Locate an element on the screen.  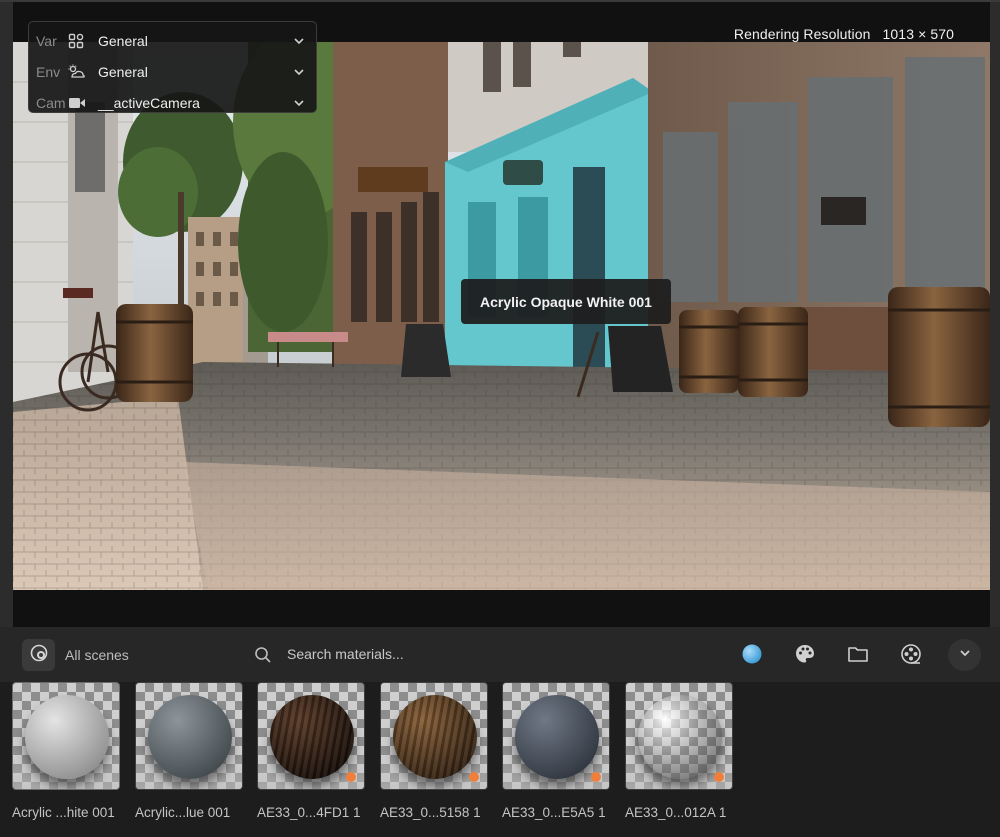
material-card: AE33_0...E5A5 1 is located at coordinates (556, 755).